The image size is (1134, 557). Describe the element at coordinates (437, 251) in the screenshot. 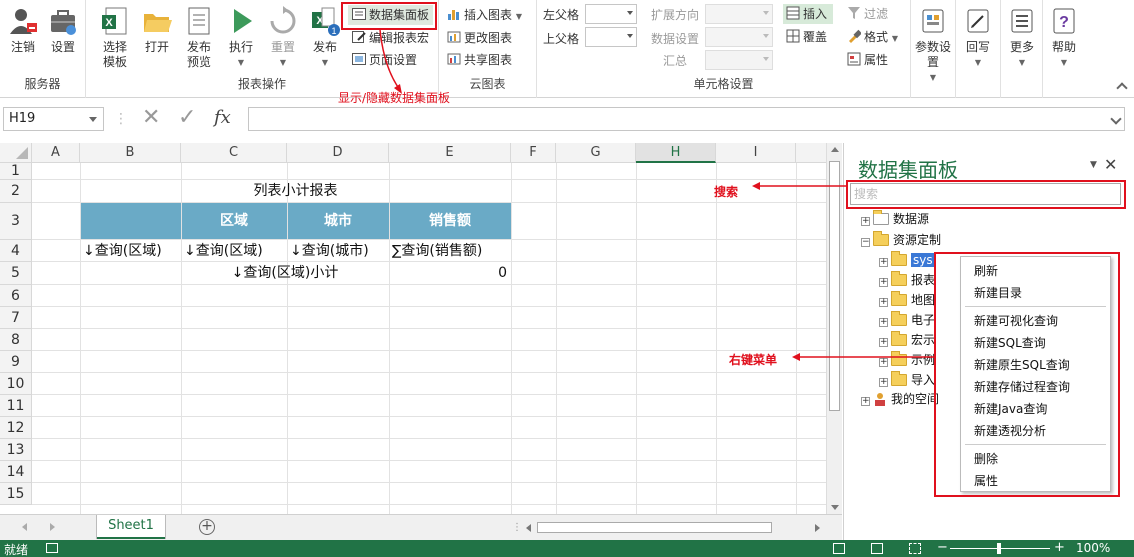

I see `row4-cell-4: ∑查询(销售额)` at that location.